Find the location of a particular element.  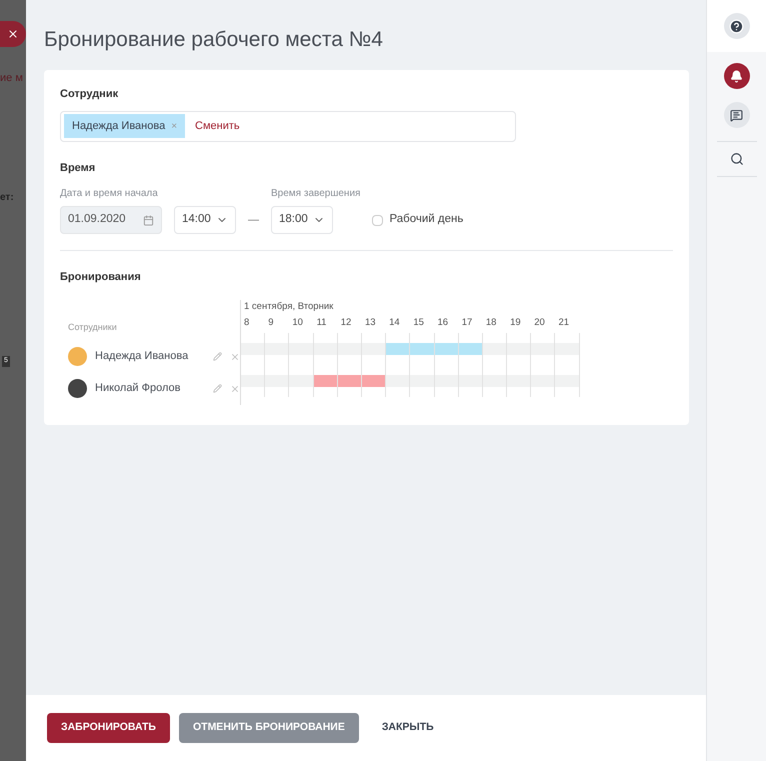

employee-name: Николай Фролов is located at coordinates (138, 388).